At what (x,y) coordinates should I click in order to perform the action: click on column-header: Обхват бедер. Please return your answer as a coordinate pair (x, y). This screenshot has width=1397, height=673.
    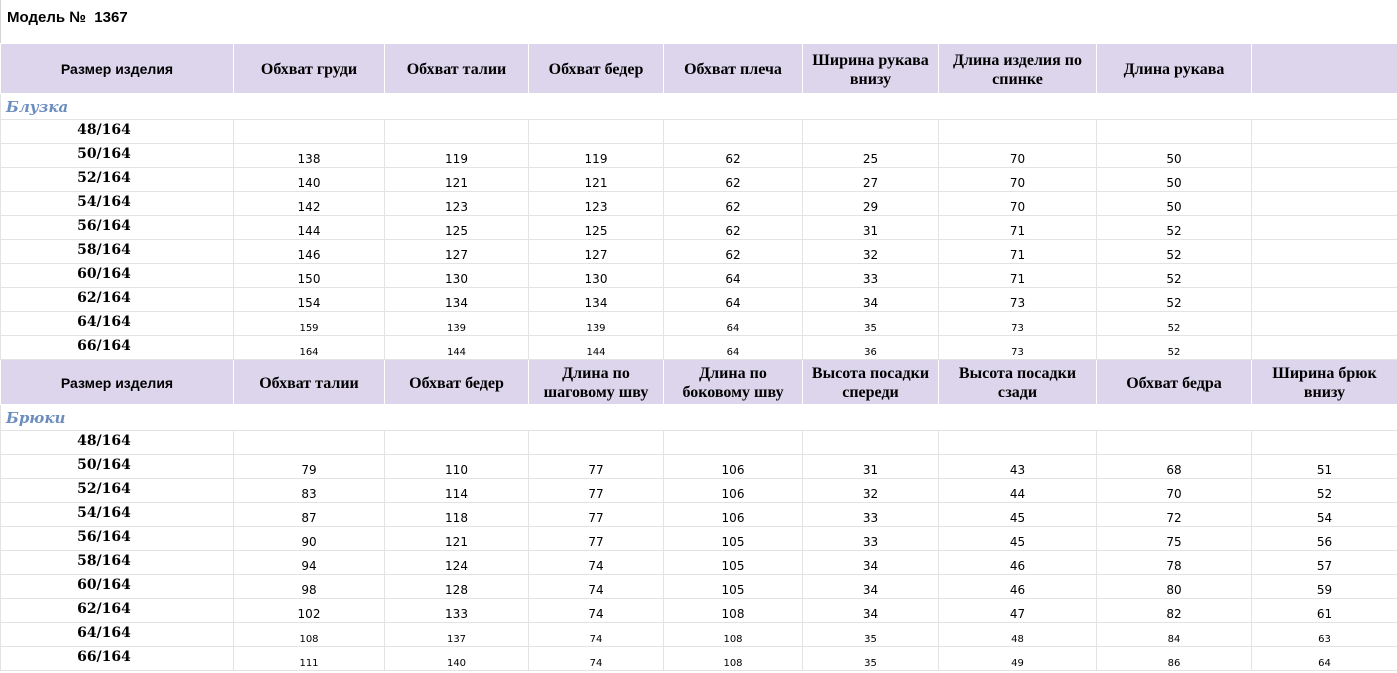
    Looking at the image, I should click on (456, 382).